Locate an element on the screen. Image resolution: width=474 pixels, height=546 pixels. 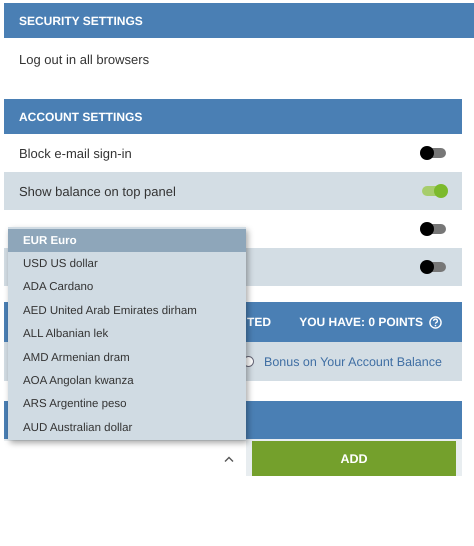
dropdown-item: AUD Australian dollar is located at coordinates (127, 428).